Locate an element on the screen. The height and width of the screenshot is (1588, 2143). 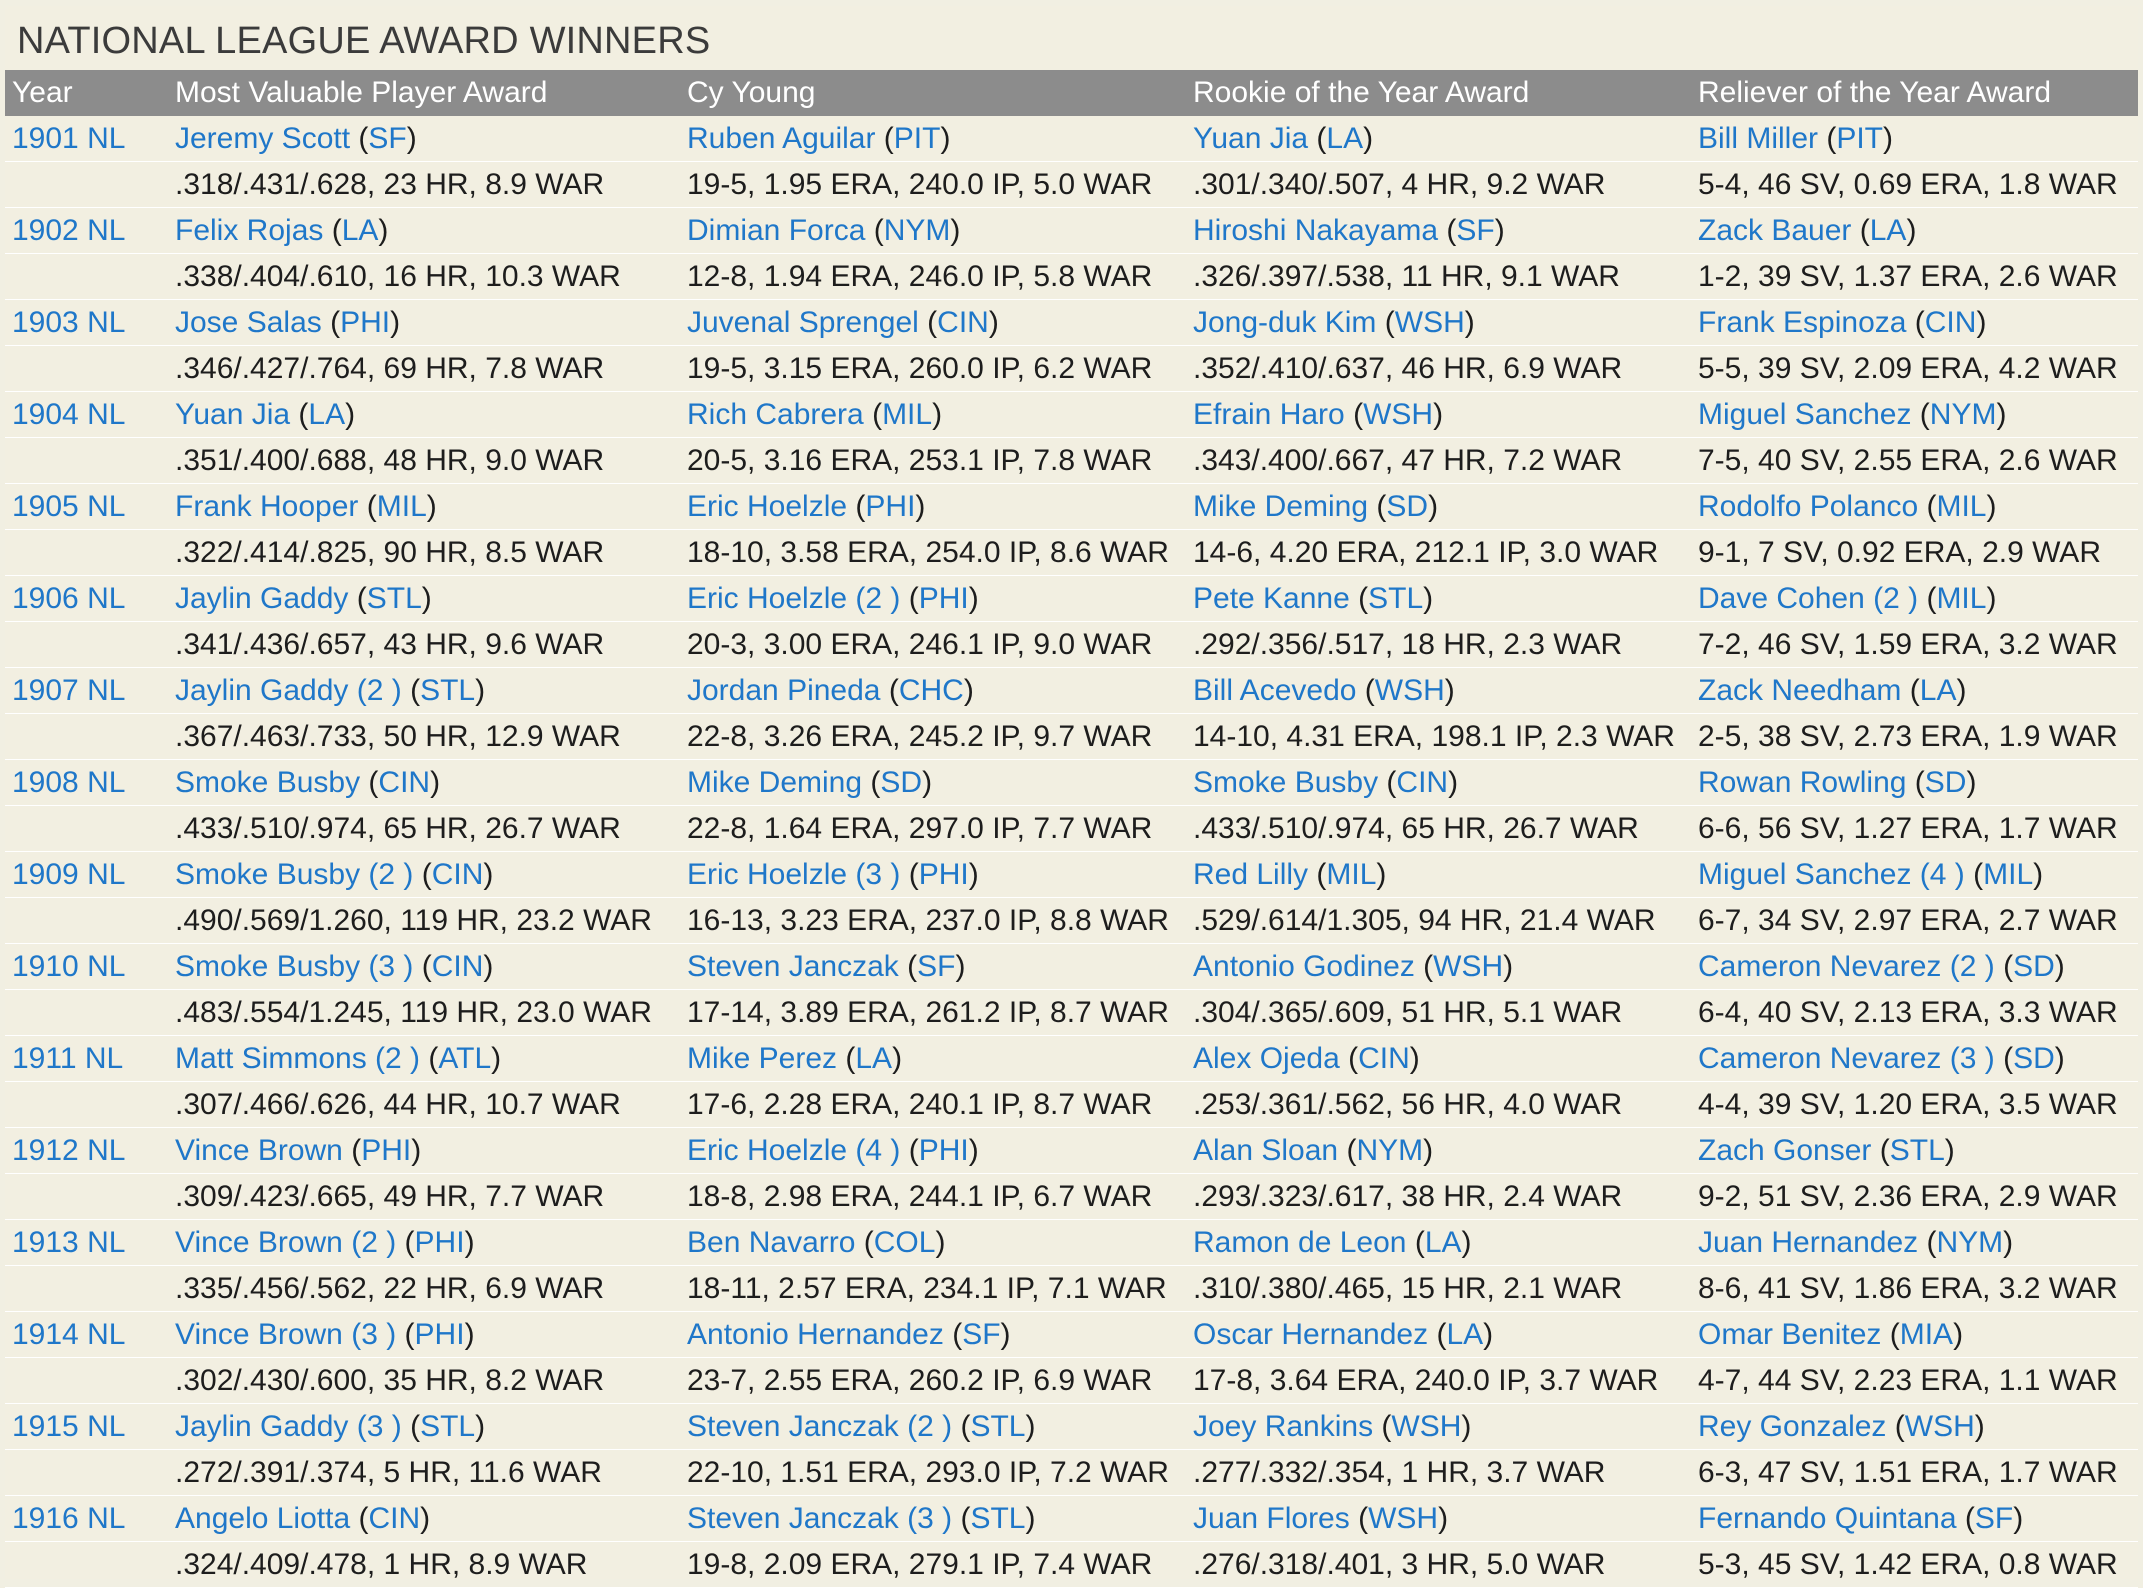
player-link: Smoke Busby is located at coordinates (267, 782).